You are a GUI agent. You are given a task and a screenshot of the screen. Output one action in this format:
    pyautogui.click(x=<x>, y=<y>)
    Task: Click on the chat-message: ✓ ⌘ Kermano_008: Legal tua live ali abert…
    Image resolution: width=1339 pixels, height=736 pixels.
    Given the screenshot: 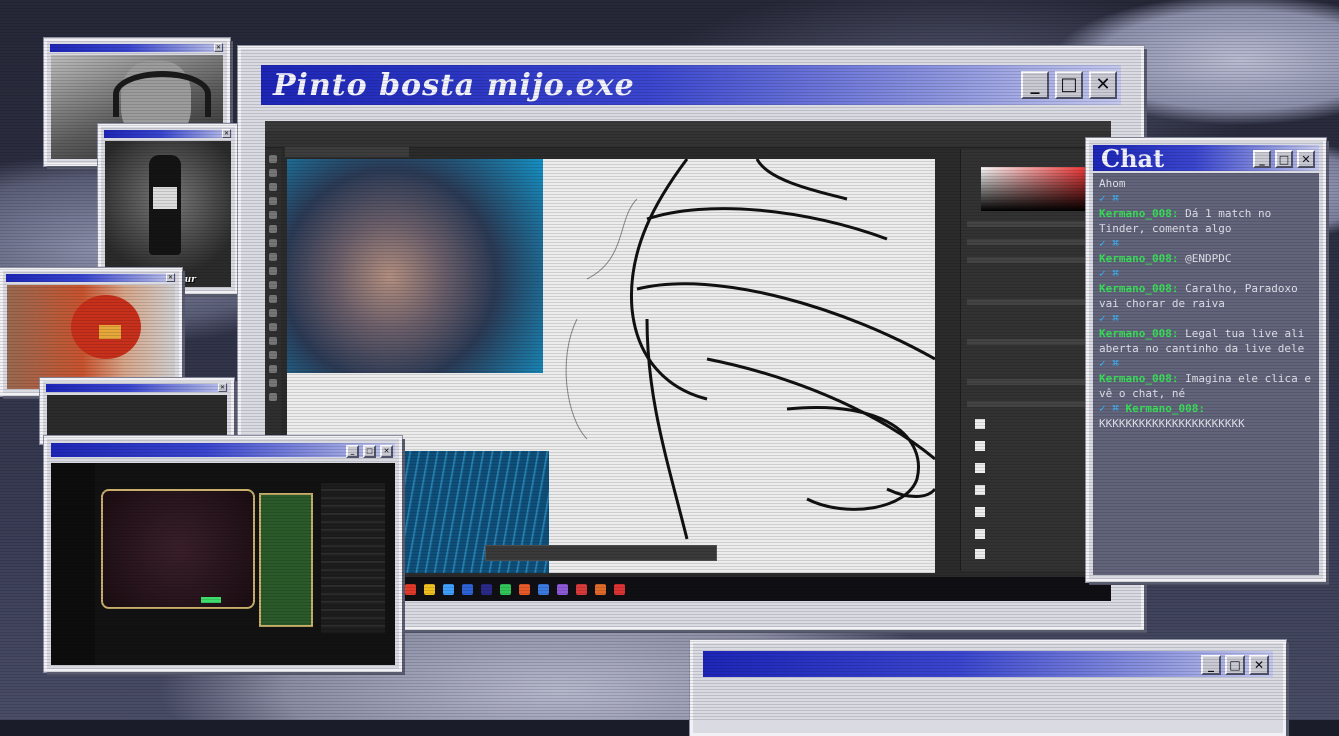 What is the action you would take?
    pyautogui.click(x=1206, y=333)
    